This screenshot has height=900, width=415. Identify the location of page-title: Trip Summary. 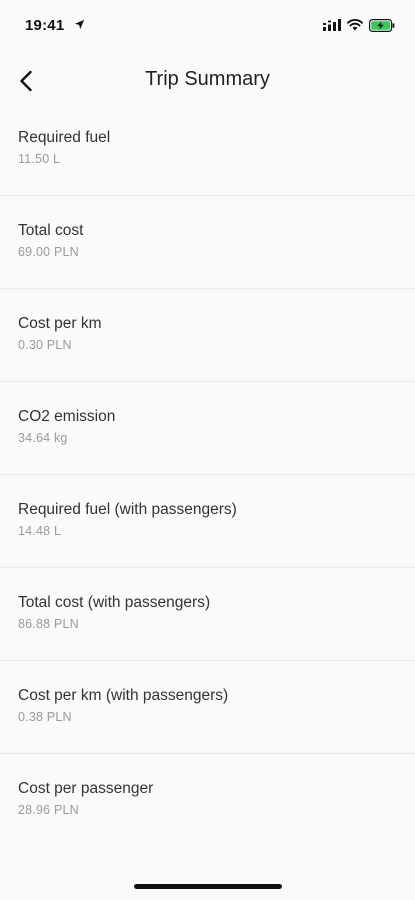
(207, 79).